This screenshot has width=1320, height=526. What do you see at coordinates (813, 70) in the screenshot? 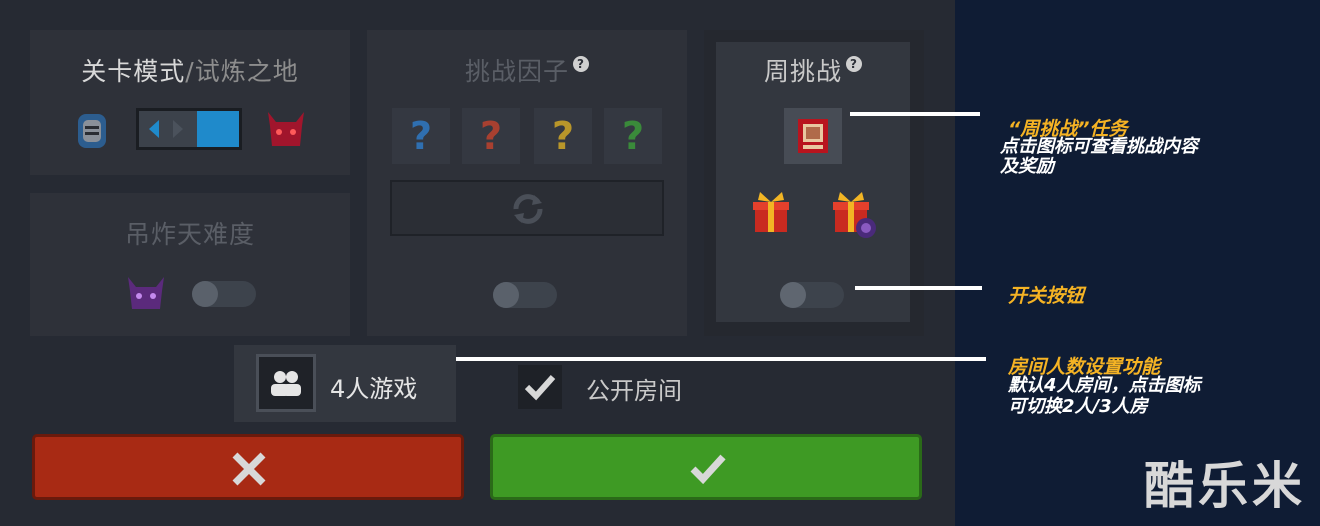
I see `weekly-challenge-title: 周挑战?` at bounding box center [813, 70].